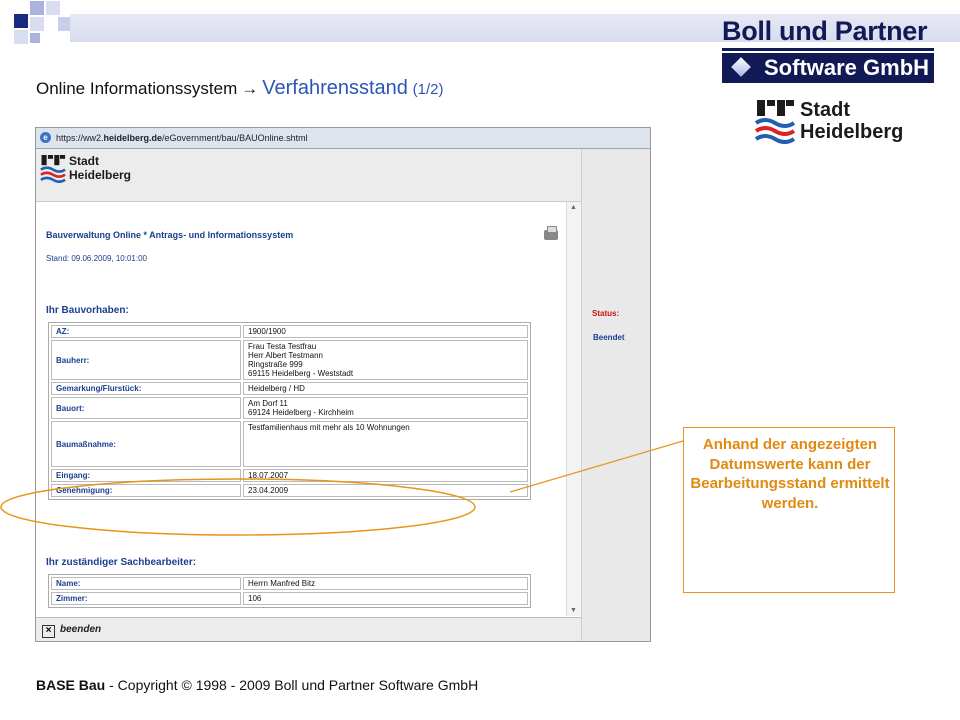 This screenshot has width=960, height=720. What do you see at coordinates (146, 583) in the screenshot?
I see `row-label: Name:` at bounding box center [146, 583].